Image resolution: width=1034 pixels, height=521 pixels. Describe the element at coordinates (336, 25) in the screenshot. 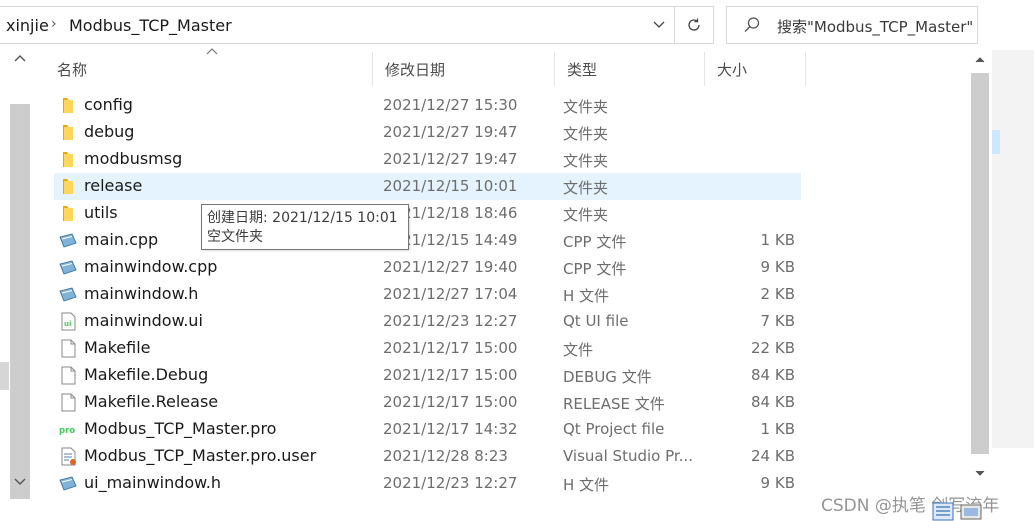

I see `address-bar: xinjie › Modbus_TCP_Master` at that location.